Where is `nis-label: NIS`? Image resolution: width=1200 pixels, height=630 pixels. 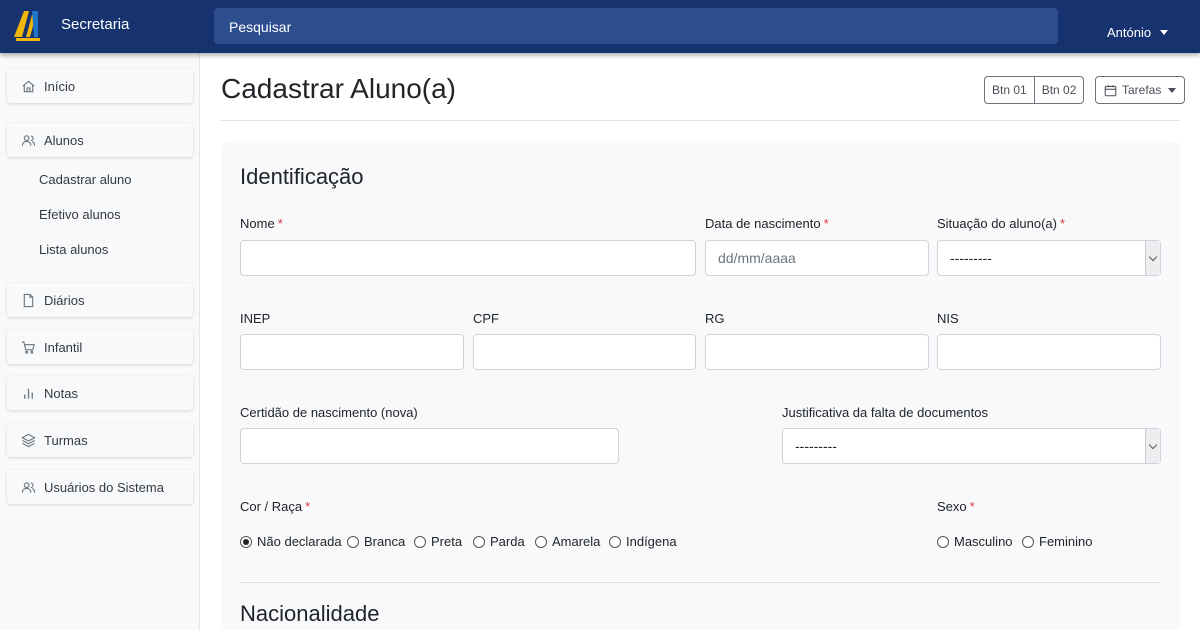
nis-label: NIS is located at coordinates (948, 318).